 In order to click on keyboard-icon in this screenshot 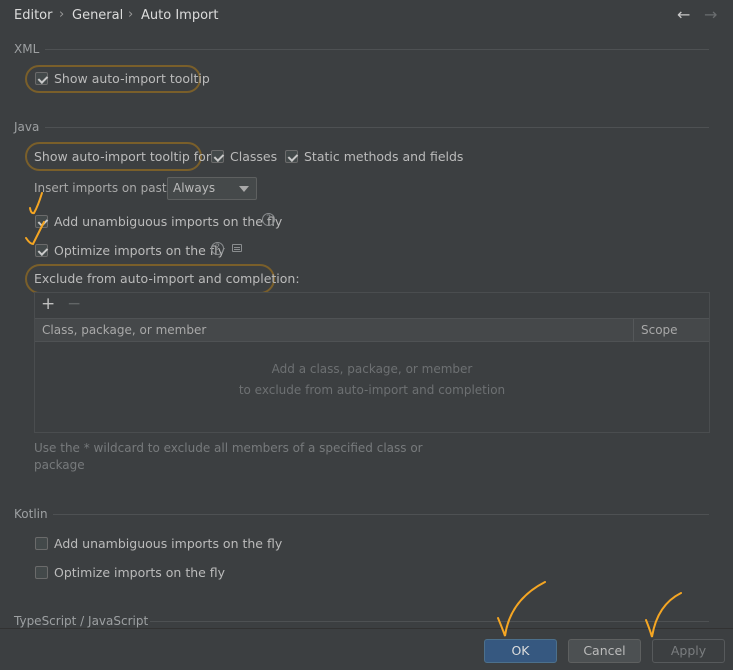, I will do `click(237, 248)`.